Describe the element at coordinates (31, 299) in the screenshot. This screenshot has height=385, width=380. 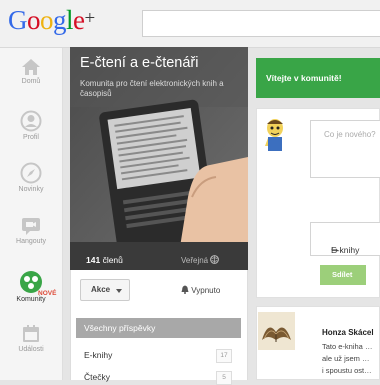
I see `nav-label-communities: Komunity` at that location.